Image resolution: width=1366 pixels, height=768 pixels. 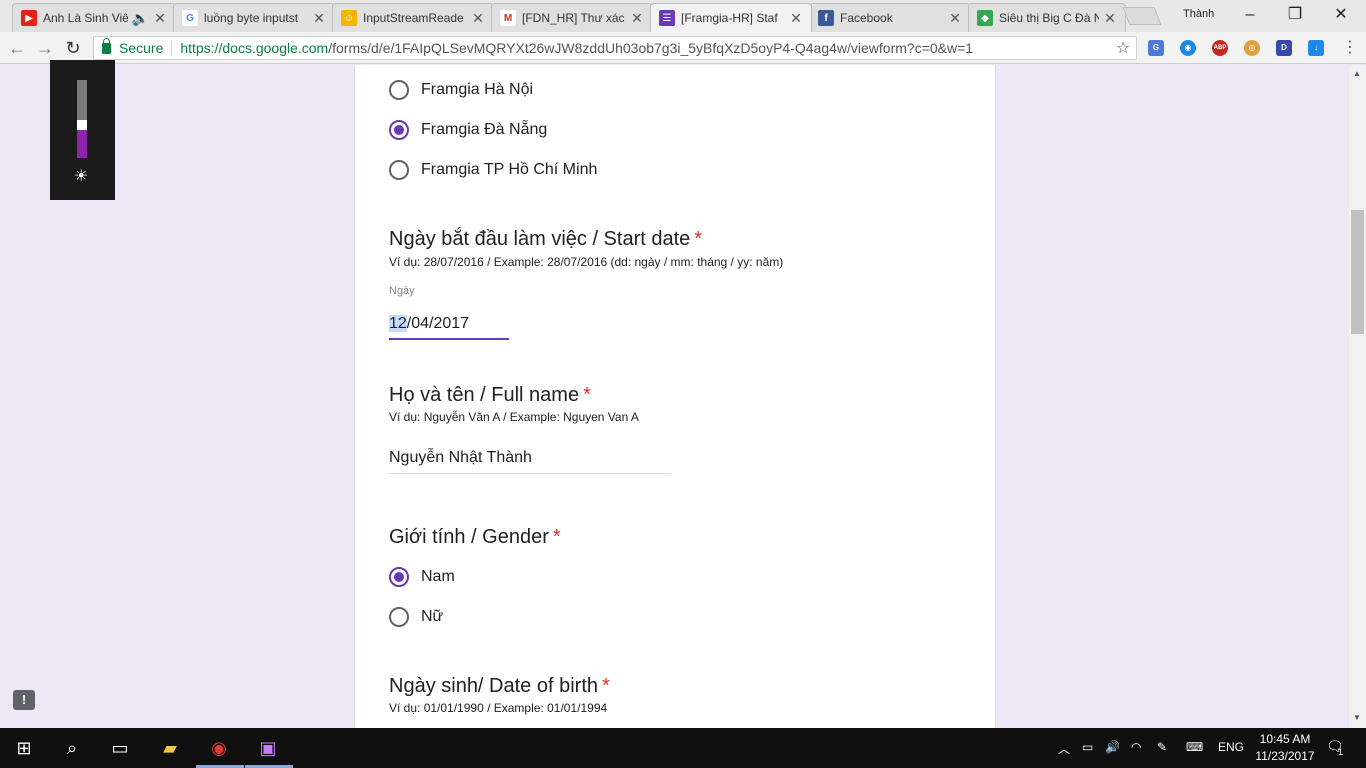 What do you see at coordinates (399, 90) in the screenshot?
I see `radio-framgia-ha-noi` at bounding box center [399, 90].